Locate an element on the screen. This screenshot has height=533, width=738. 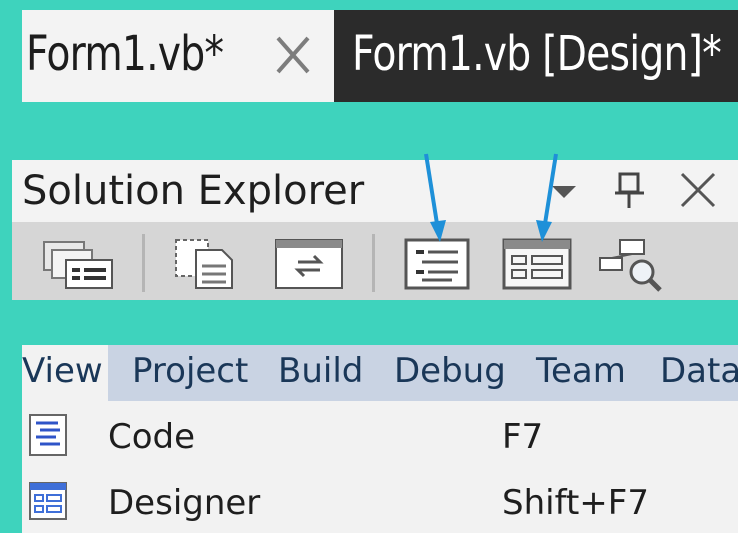
menu-entry-label: Code is located at coordinates (152, 437).